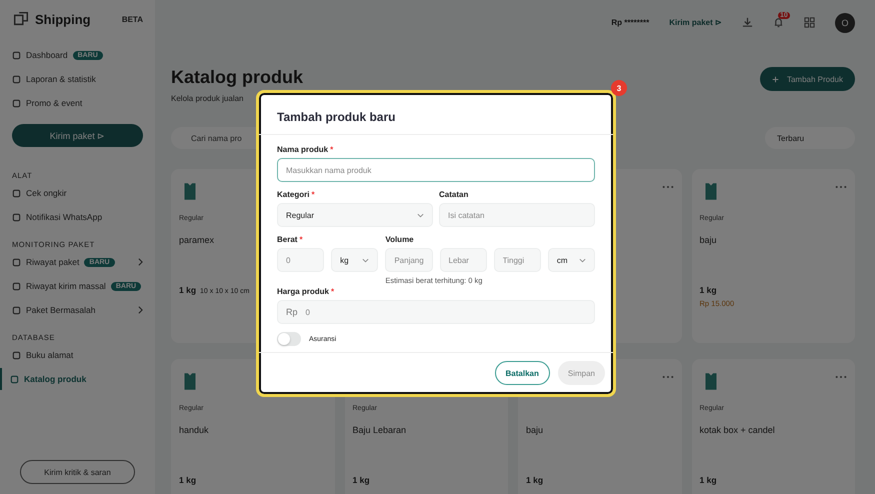  Describe the element at coordinates (302, 149) in the screenshot. I see `field-label: Nama produk` at that location.